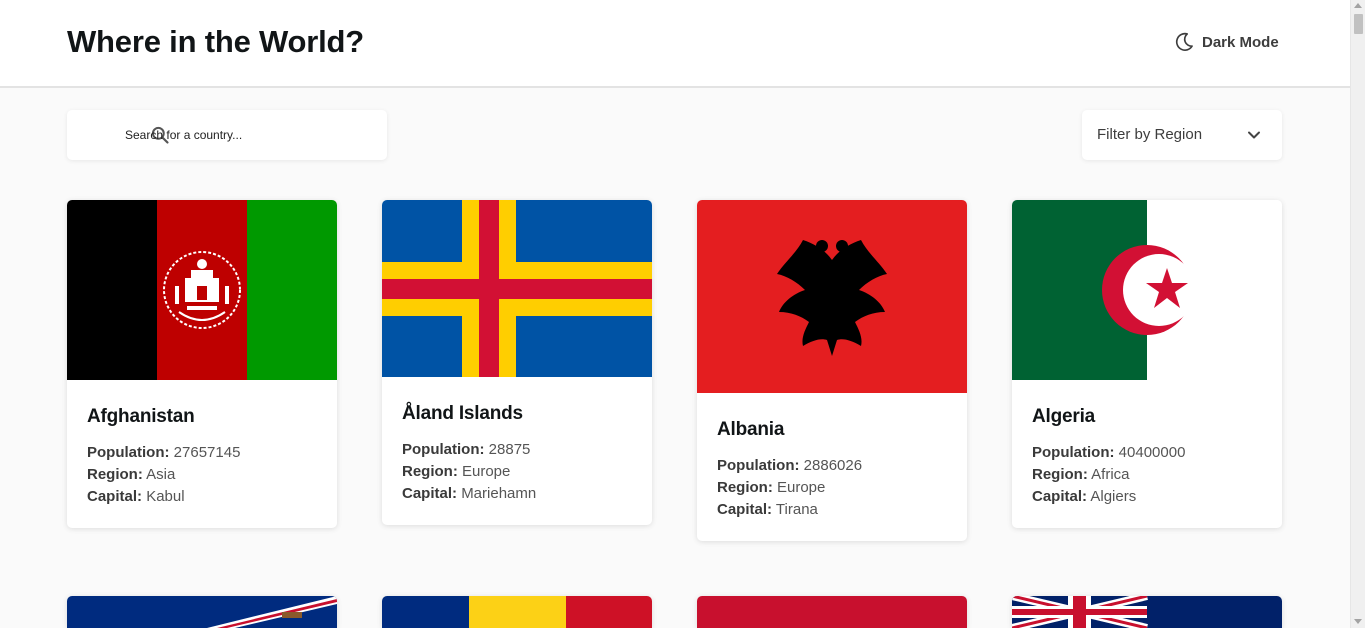  What do you see at coordinates (1147, 497) in the screenshot?
I see `capital-line: Capital: Algiers` at bounding box center [1147, 497].